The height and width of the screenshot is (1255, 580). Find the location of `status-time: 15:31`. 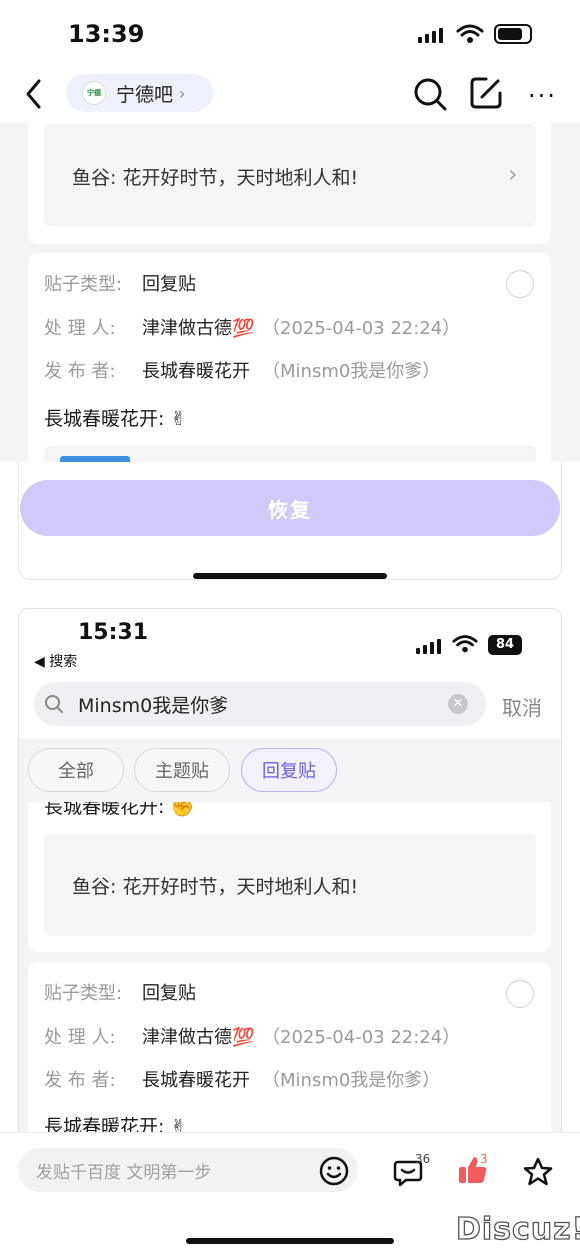

status-time: 15:31 is located at coordinates (113, 632).